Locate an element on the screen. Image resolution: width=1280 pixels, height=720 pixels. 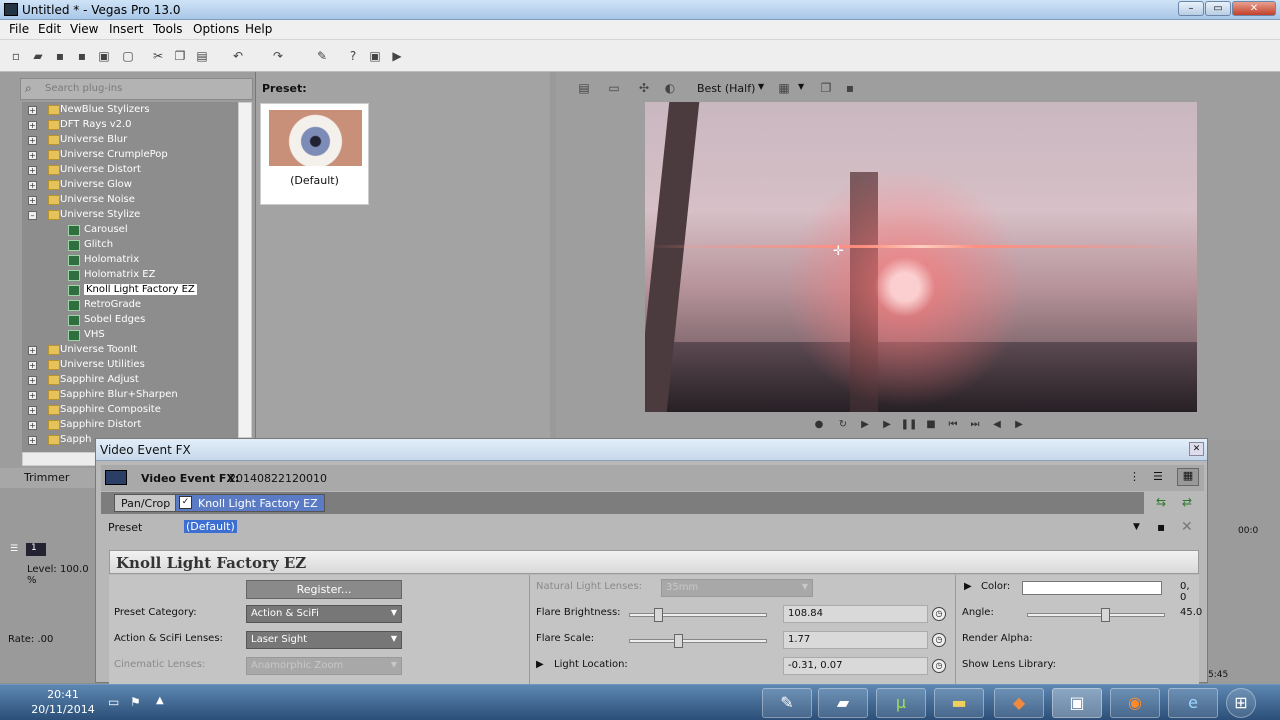
play-icon: ▶ is located at coordinates (887, 427).